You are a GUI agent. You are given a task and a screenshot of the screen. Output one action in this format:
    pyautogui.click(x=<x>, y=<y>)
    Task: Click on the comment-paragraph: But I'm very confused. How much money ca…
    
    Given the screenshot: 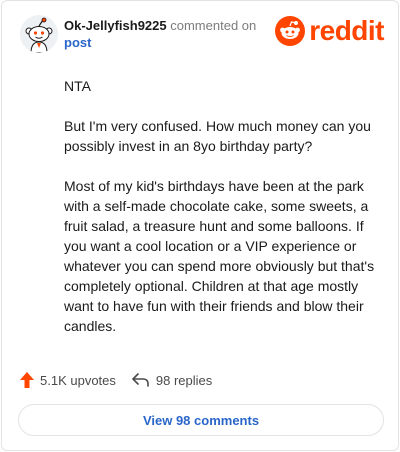 What is the action you would take?
    pyautogui.click(x=217, y=136)
    